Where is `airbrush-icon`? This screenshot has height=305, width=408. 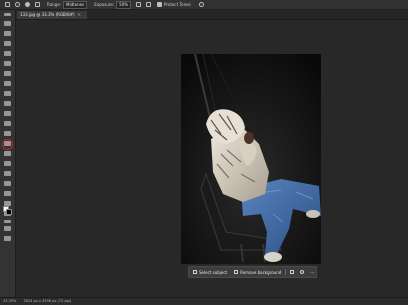 airbrush-icon is located at coordinates (138, 4).